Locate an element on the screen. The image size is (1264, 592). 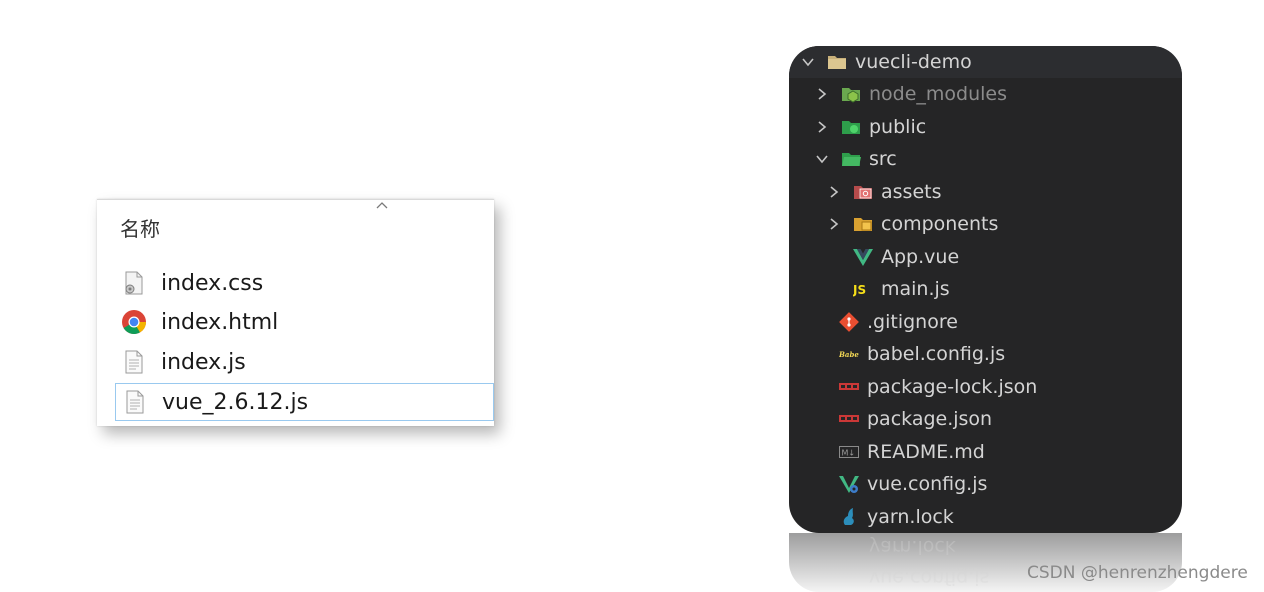
tree-item-src: src is located at coordinates (985, 159).